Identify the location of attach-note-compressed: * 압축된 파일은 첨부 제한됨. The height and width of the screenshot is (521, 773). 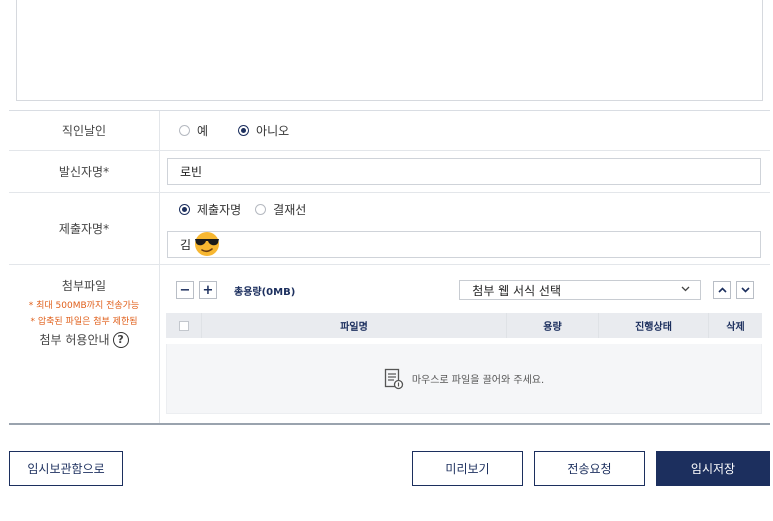
(84, 322).